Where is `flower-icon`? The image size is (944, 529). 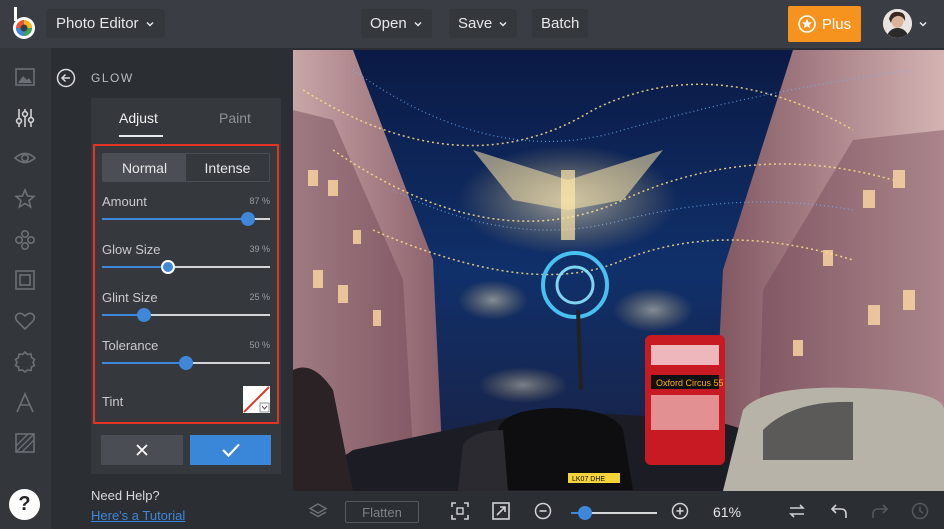 flower-icon is located at coordinates (25, 240).